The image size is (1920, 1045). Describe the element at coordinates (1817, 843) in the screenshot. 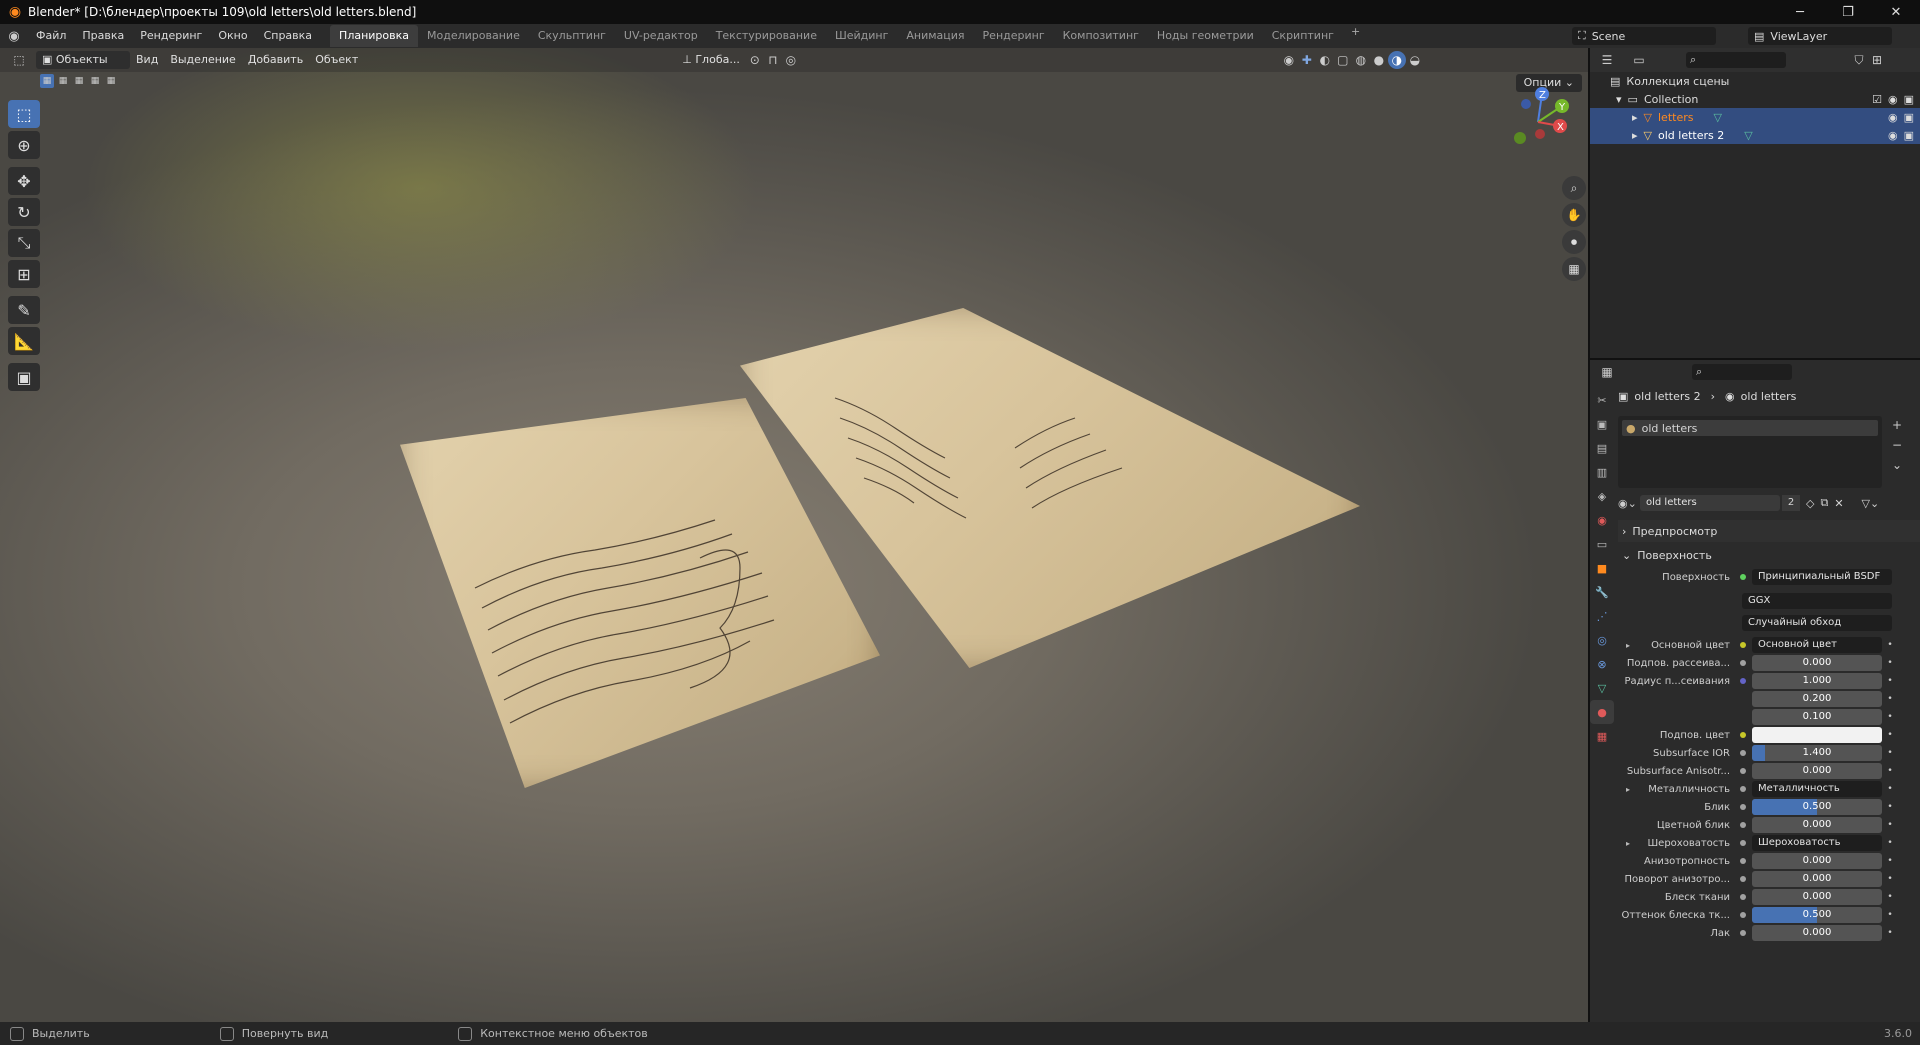

I see `linked-input-field: Шероховатость` at that location.